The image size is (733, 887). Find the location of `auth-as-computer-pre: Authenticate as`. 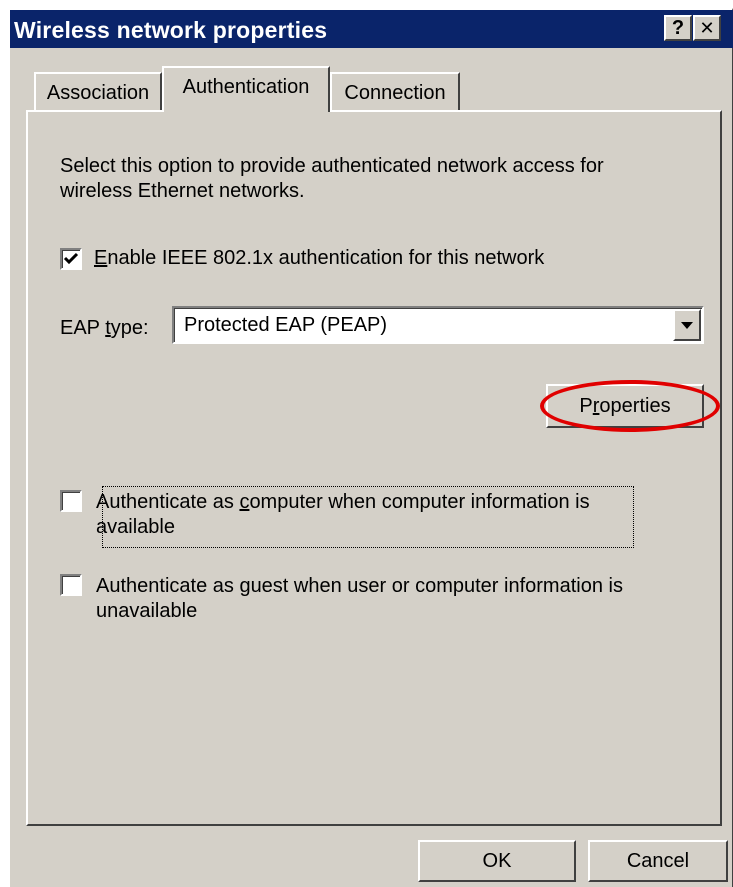

auth-as-computer-pre: Authenticate as is located at coordinates (168, 502).